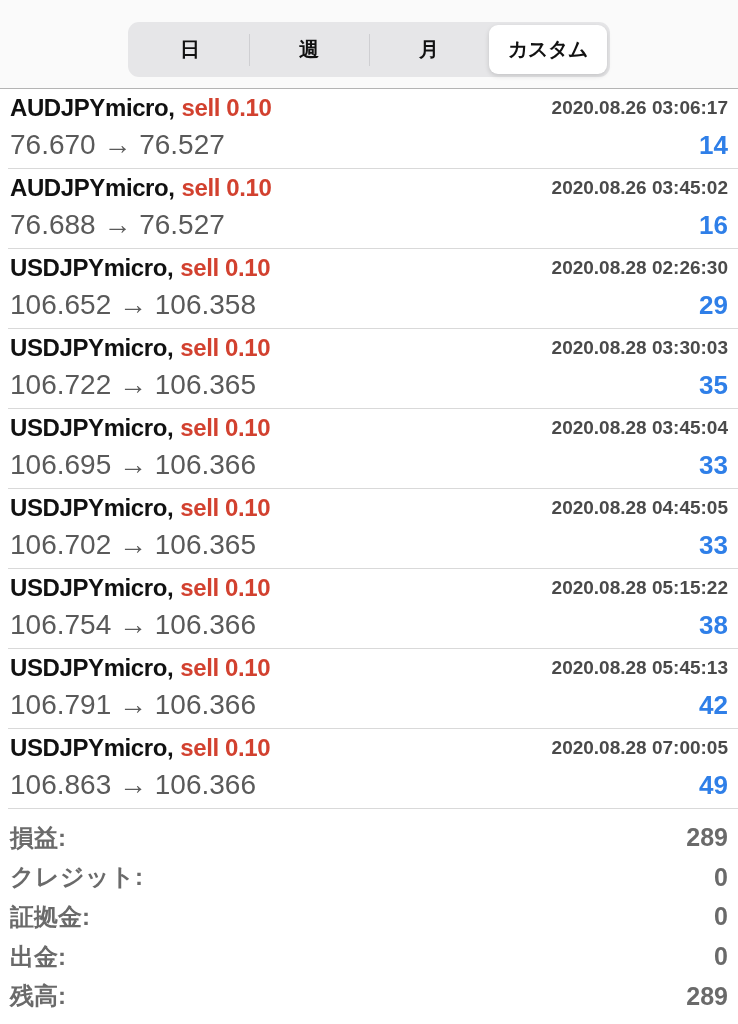 This screenshot has width=738, height=1024. Describe the element at coordinates (639, 668) in the screenshot. I see `trade-time: 2020.08.28 05:45:13` at that location.